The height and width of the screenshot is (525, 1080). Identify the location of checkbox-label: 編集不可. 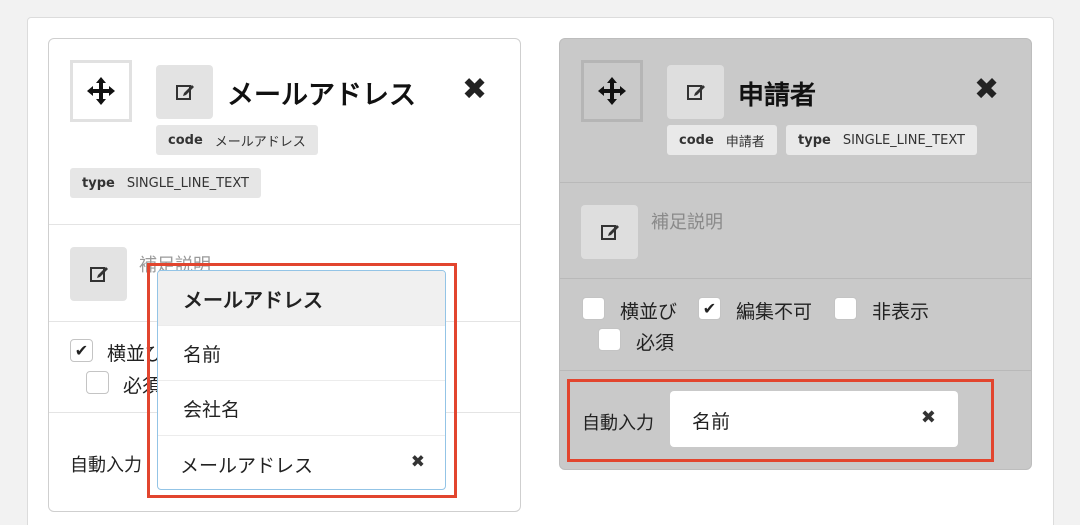
(774, 312).